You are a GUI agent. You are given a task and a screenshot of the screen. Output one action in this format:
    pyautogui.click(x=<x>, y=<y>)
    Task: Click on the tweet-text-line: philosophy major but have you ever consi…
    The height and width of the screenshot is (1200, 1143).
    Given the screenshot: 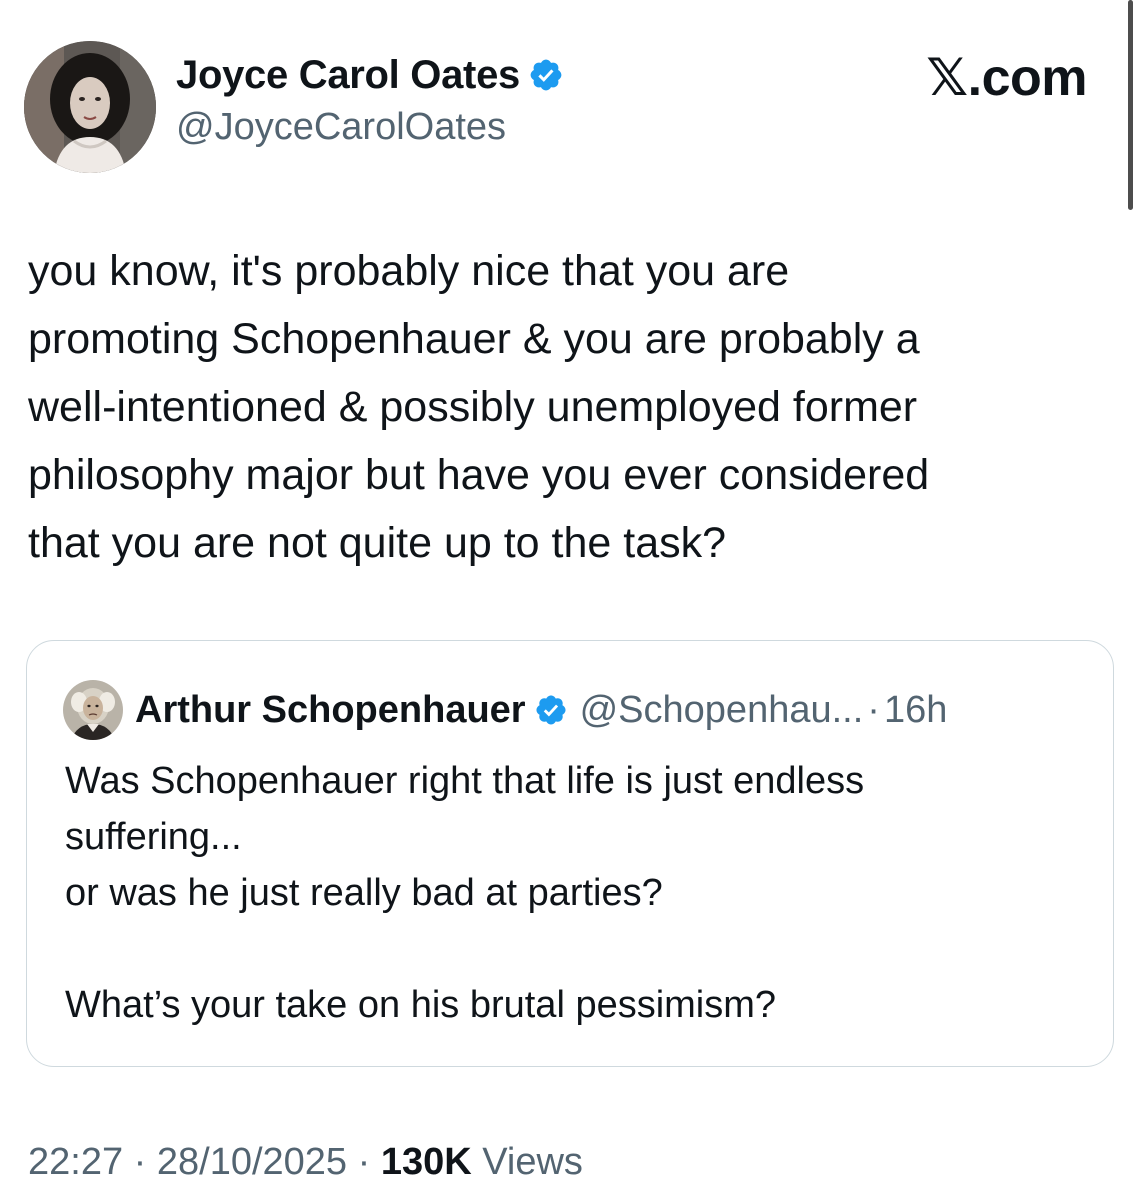 What is the action you would take?
    pyautogui.click(x=479, y=475)
    